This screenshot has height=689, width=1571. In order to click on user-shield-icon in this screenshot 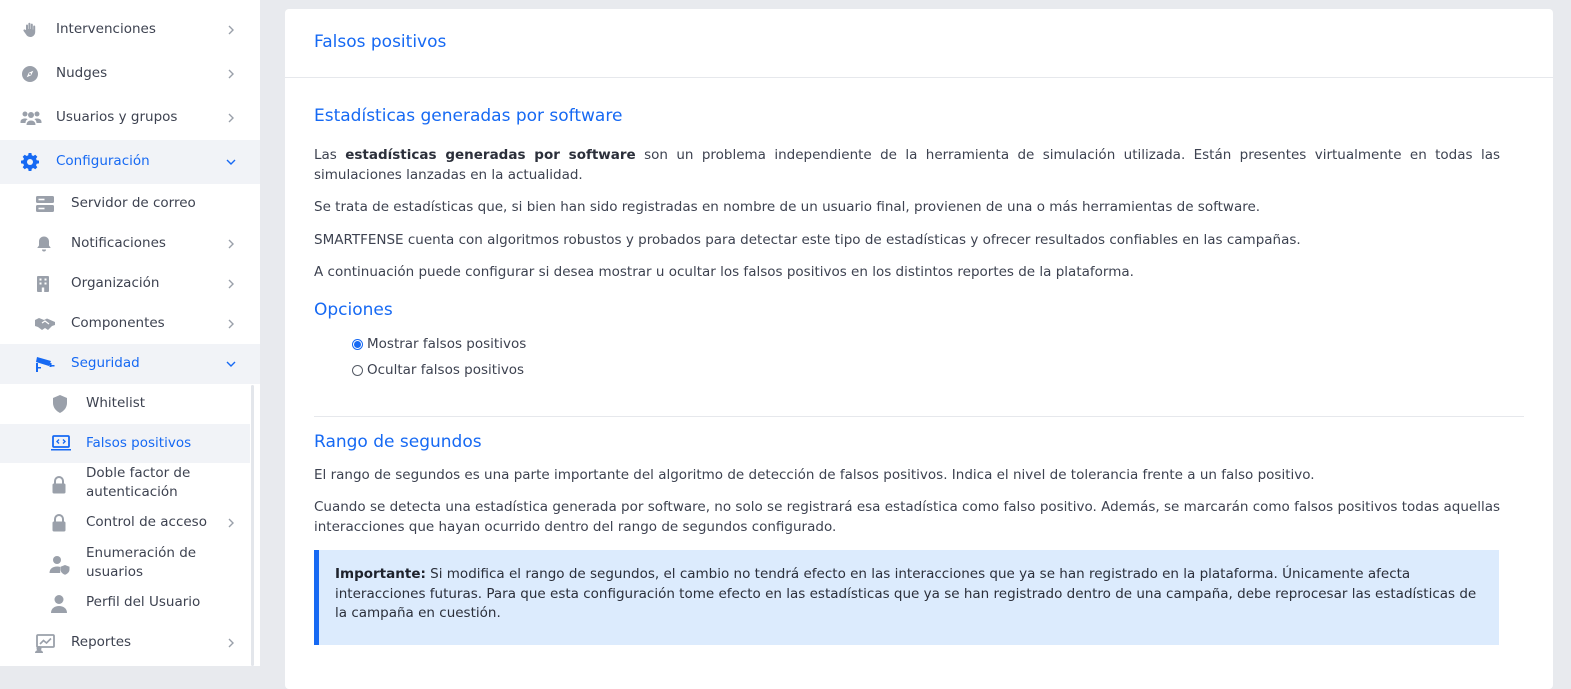, I will do `click(60, 565)`.